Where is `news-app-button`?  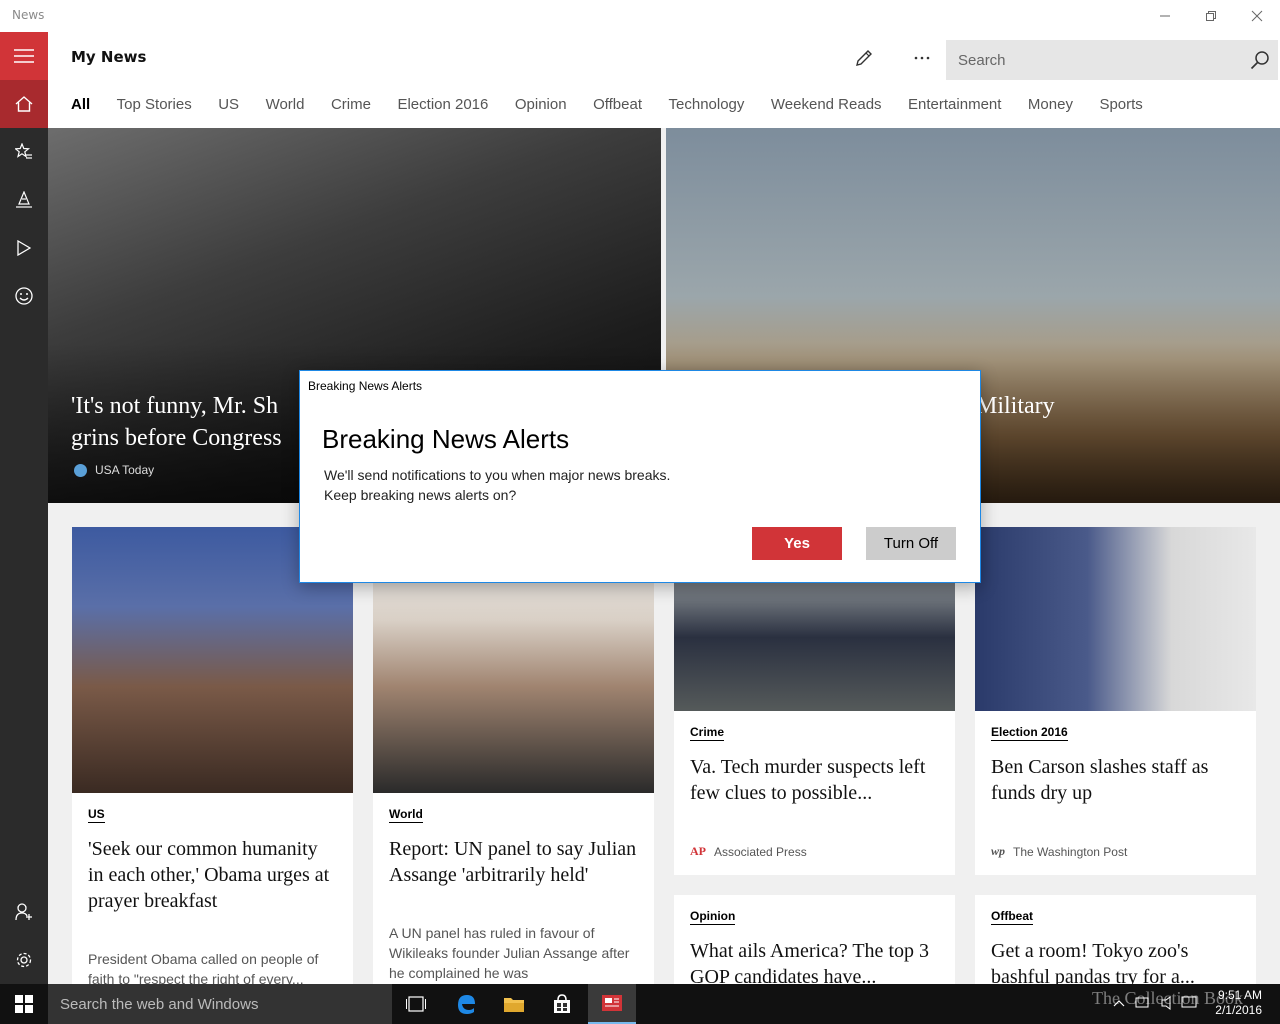 news-app-button is located at coordinates (612, 1004).